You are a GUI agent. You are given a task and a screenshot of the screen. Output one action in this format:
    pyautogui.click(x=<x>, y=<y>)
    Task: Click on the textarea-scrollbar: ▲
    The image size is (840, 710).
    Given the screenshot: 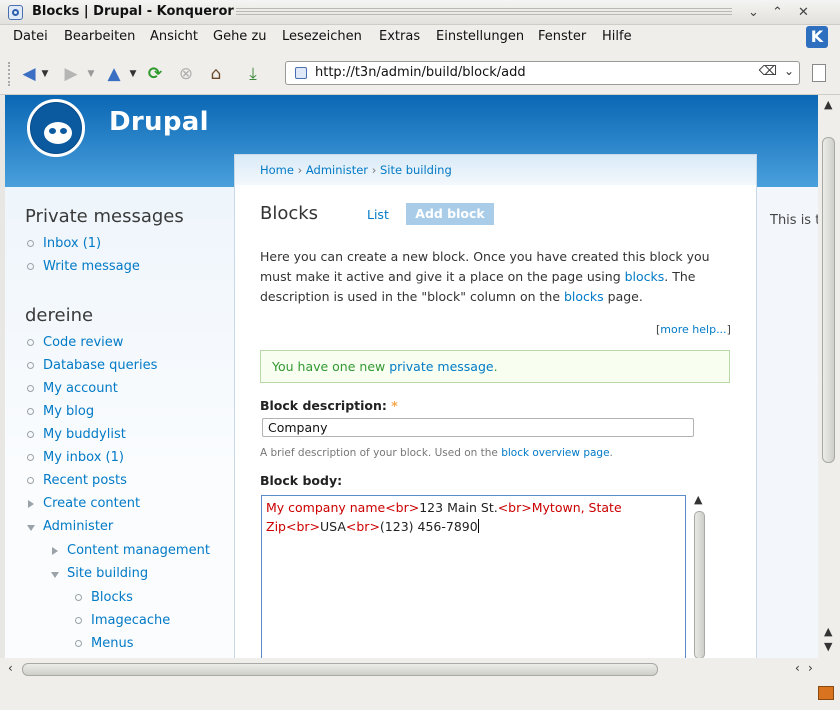 What is the action you would take?
    pyautogui.click(x=700, y=575)
    